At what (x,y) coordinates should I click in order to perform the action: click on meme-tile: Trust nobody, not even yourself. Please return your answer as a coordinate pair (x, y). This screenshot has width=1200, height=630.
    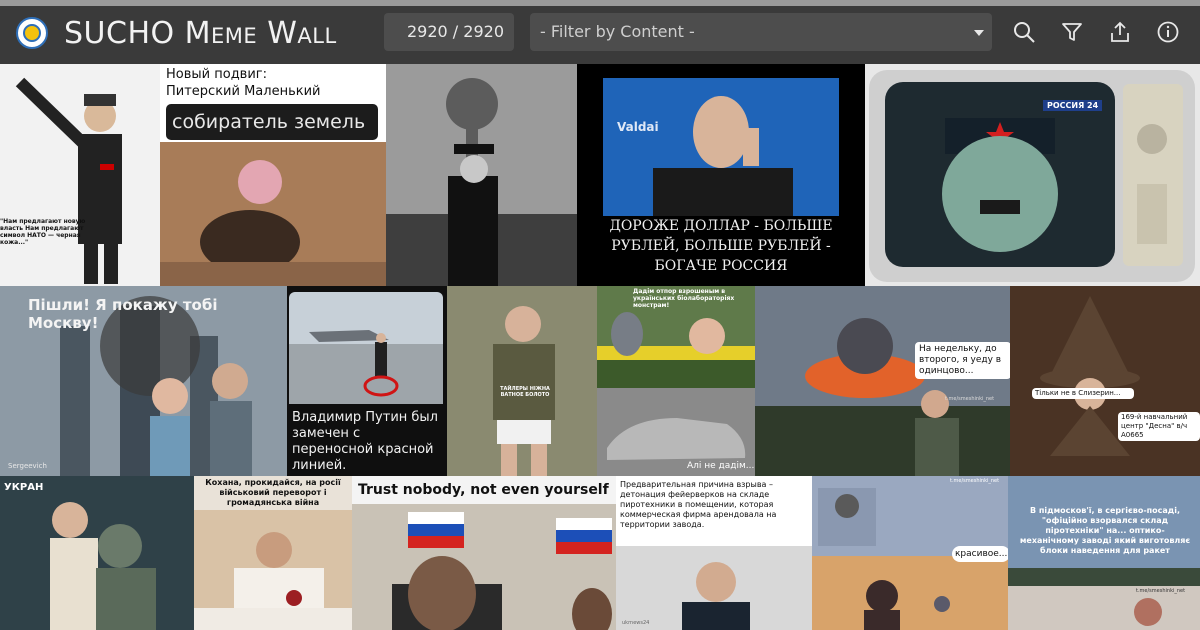
    Looking at the image, I should click on (484, 553).